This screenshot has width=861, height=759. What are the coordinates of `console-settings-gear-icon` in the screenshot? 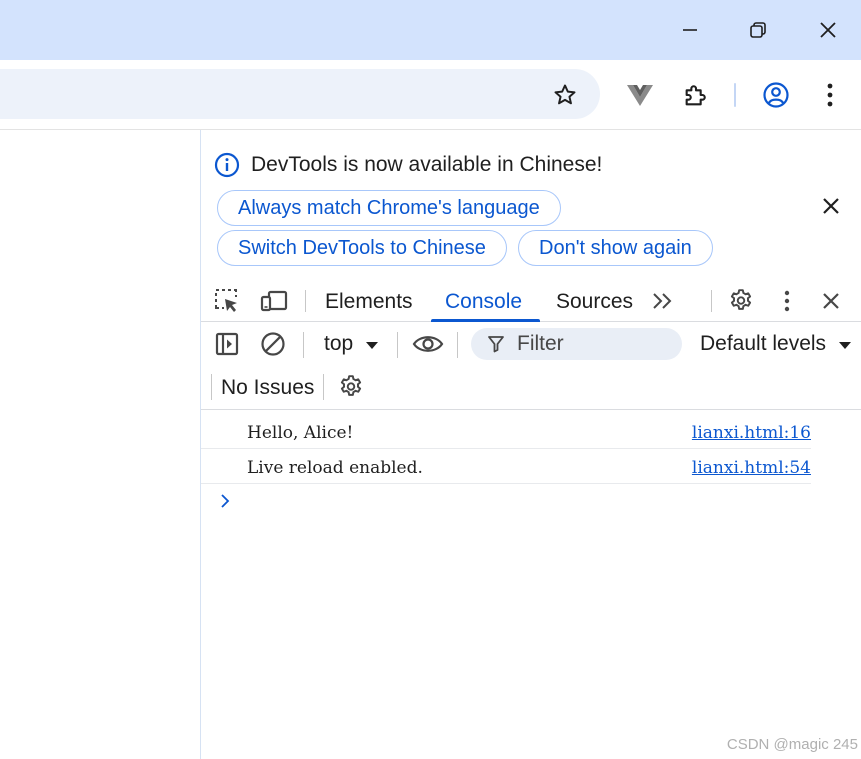 It's located at (351, 387).